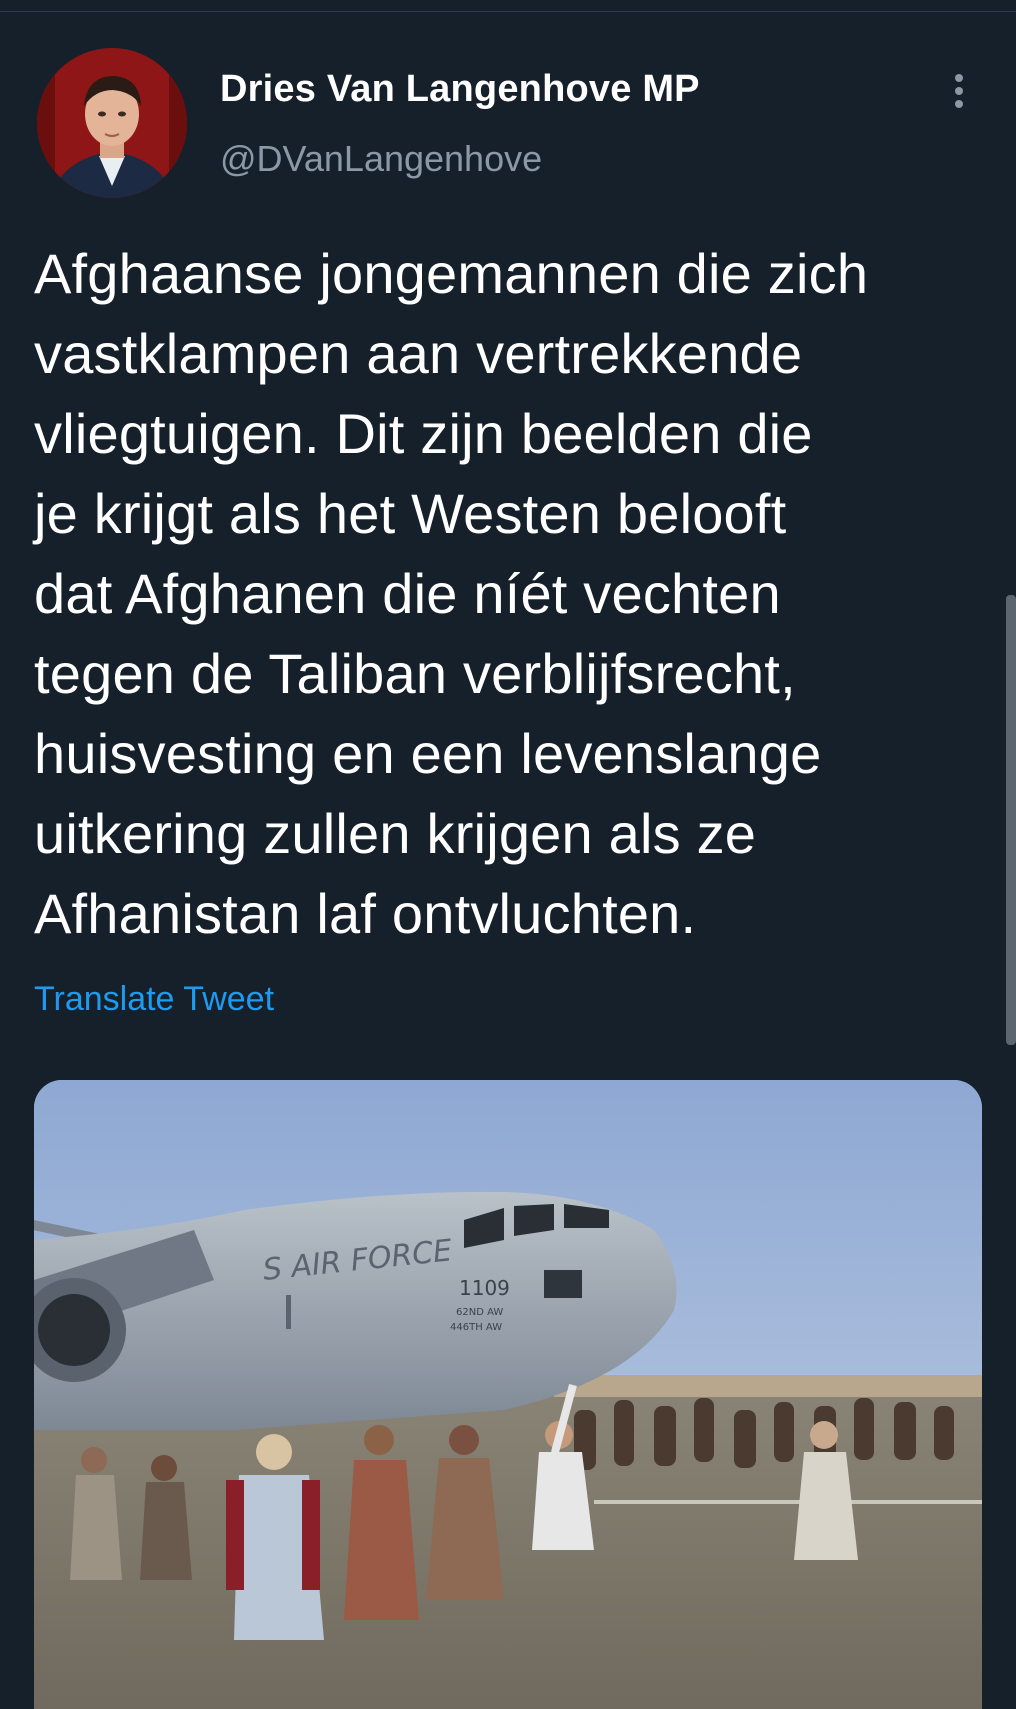  What do you see at coordinates (112, 123) in the screenshot?
I see `avatar` at bounding box center [112, 123].